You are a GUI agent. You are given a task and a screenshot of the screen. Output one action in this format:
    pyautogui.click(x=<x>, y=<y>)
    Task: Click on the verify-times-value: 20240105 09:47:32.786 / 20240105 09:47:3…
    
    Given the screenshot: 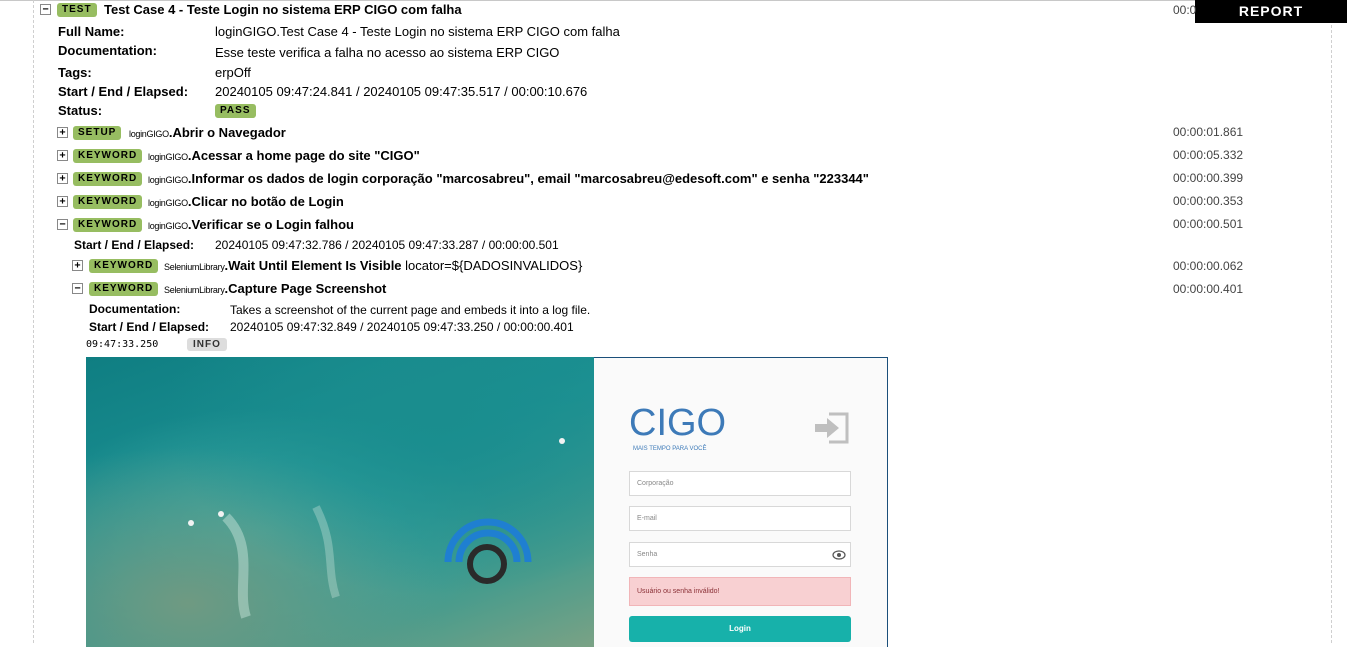 What is the action you would take?
    pyautogui.click(x=387, y=245)
    